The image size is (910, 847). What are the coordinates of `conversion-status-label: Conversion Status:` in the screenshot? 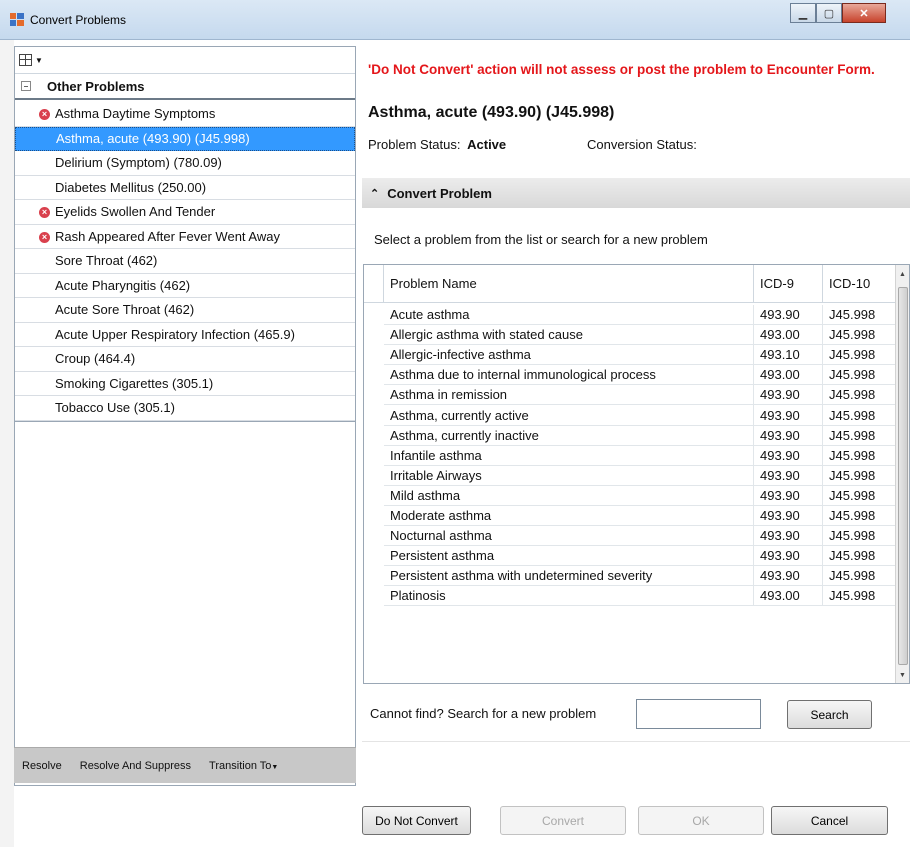 It's located at (642, 144).